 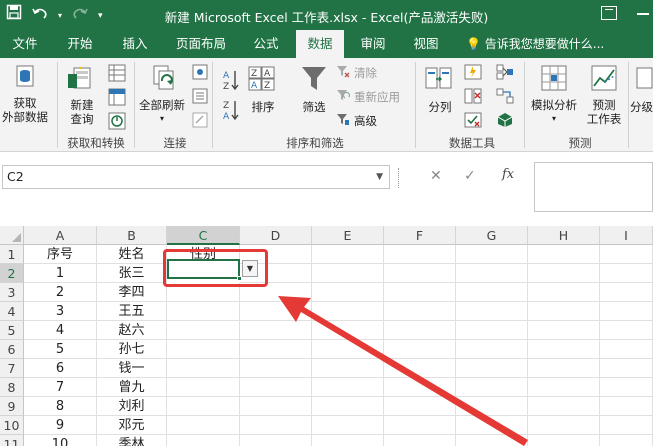 I want to click on row-header-2: 2, so click(x=12, y=273).